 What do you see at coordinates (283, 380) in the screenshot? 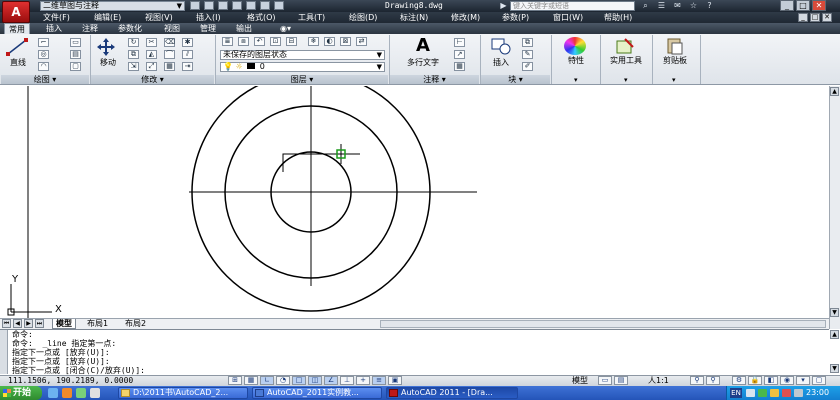
I see `polar-tracking-toggle: ◔` at bounding box center [283, 380].